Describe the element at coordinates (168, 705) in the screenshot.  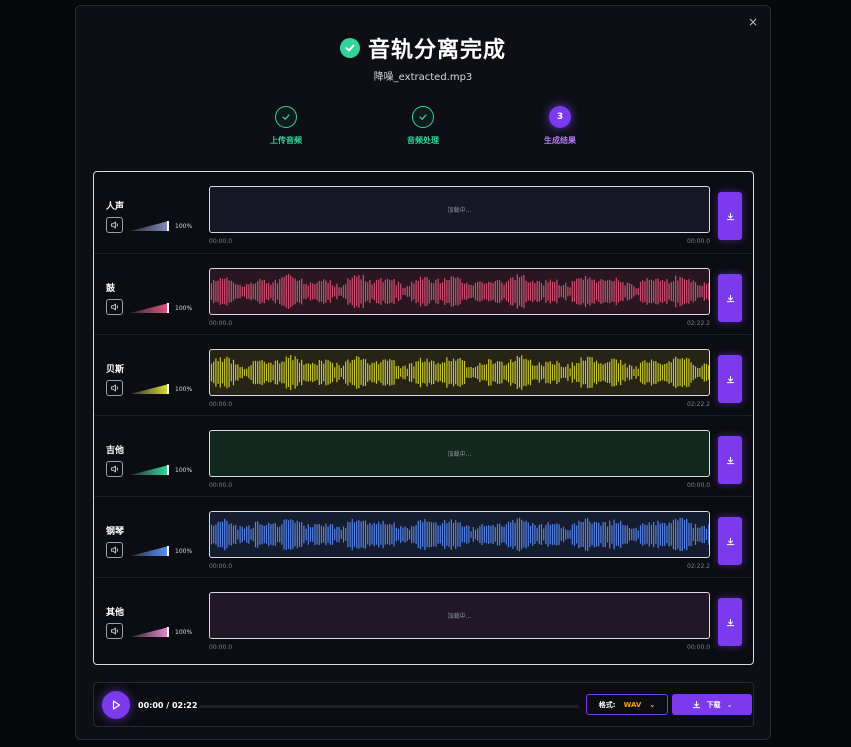
I see `playback-time: 00:00 / 02:22` at that location.